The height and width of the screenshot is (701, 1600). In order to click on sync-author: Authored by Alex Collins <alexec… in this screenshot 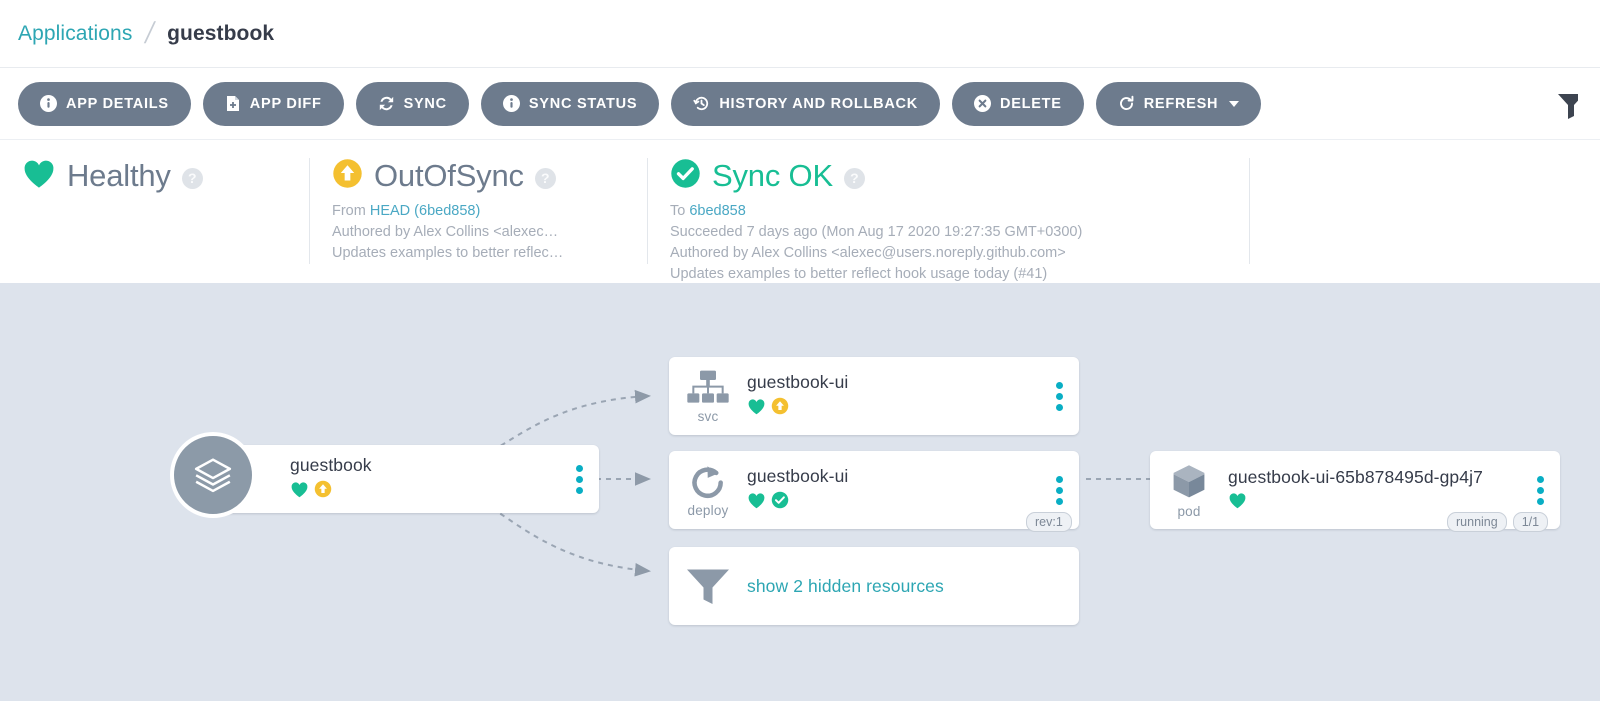, I will do `click(445, 232)`.